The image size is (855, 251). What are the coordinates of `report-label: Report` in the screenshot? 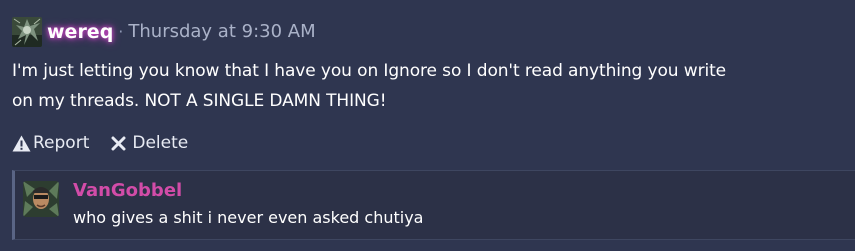 It's located at (61, 143).